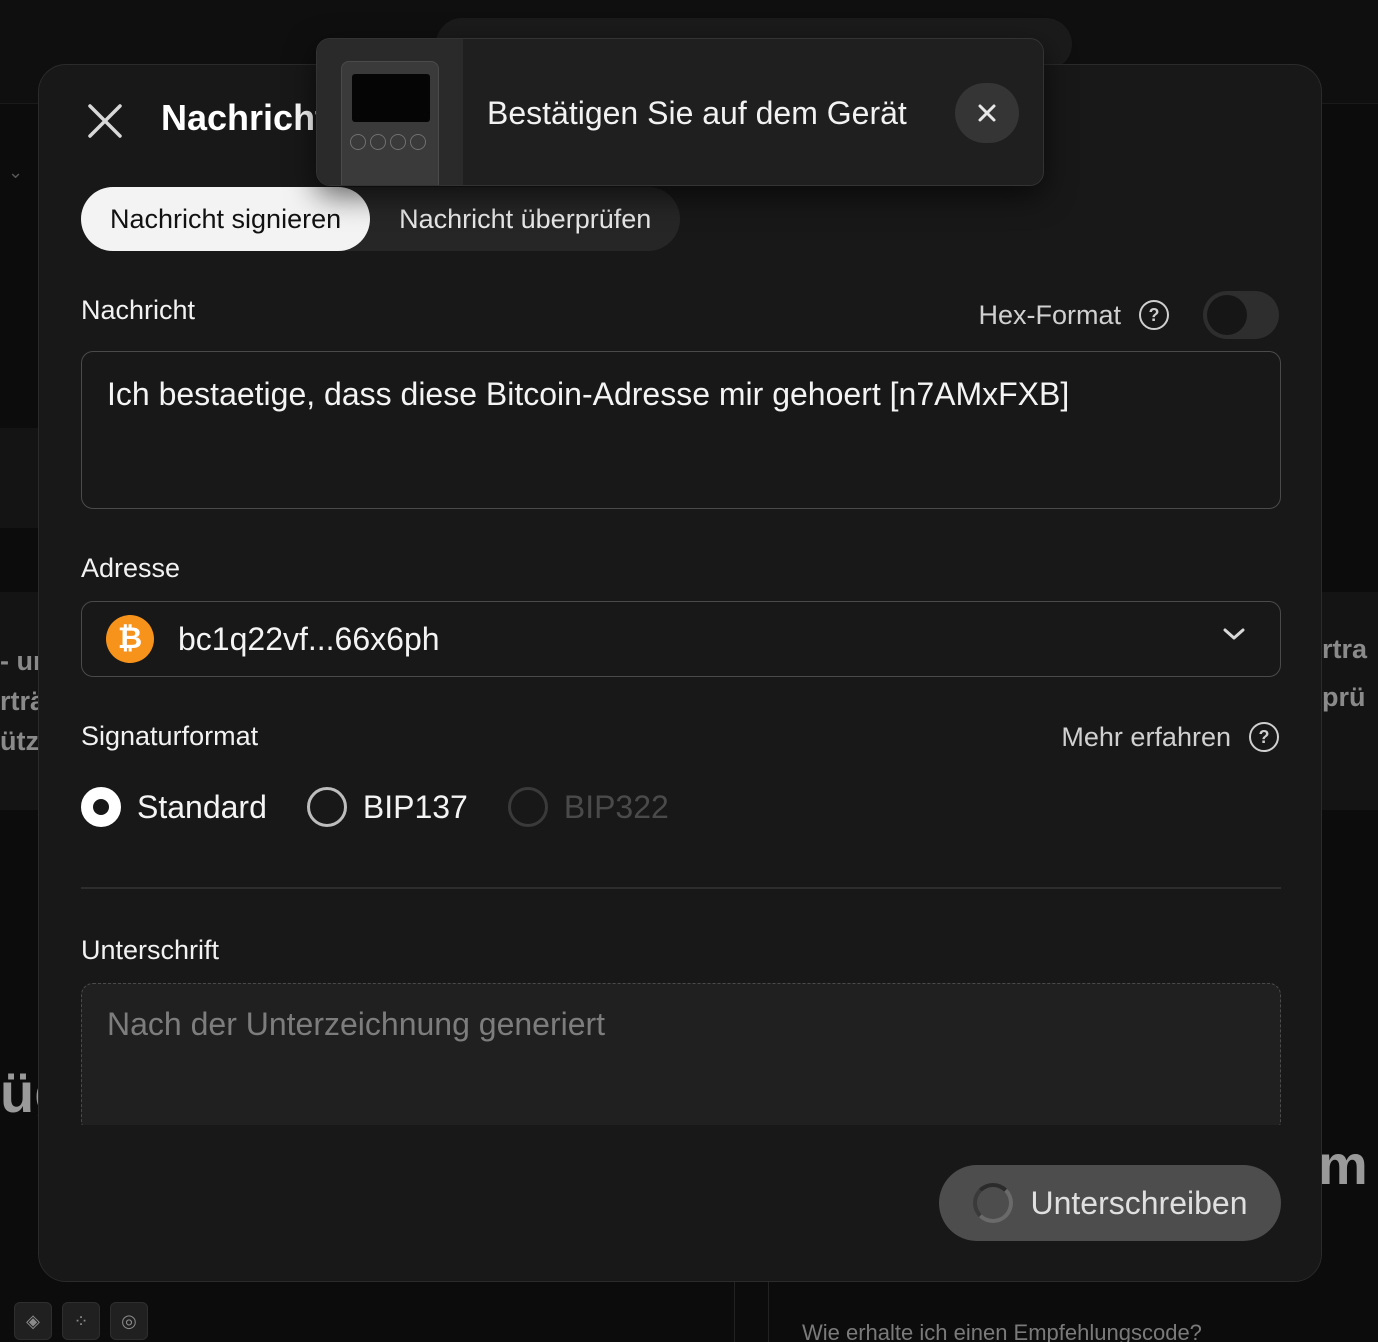 This screenshot has width=1378, height=1342. What do you see at coordinates (226, 219) in the screenshot?
I see `tab-sign-message: Nachricht signieren` at bounding box center [226, 219].